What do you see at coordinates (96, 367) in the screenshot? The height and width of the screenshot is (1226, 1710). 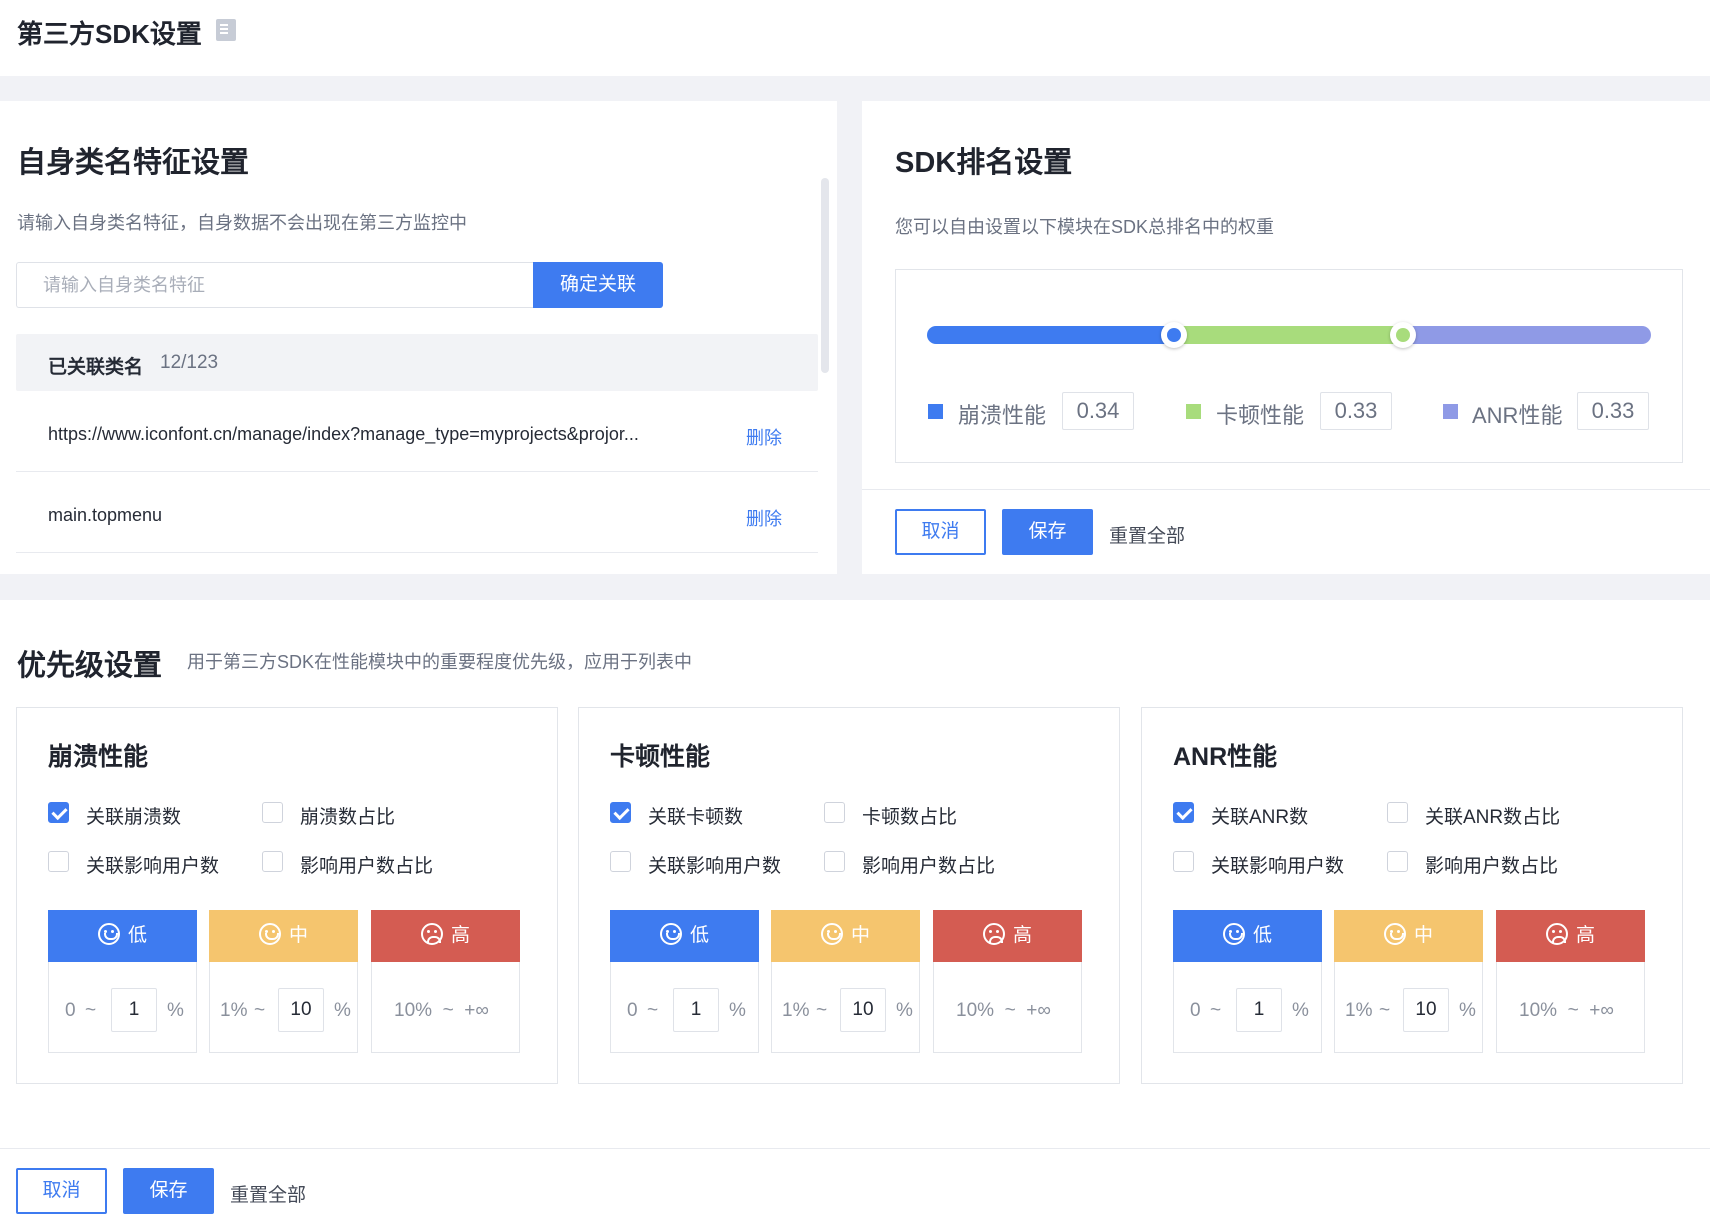 I see `associated-label: 已关联类名` at bounding box center [96, 367].